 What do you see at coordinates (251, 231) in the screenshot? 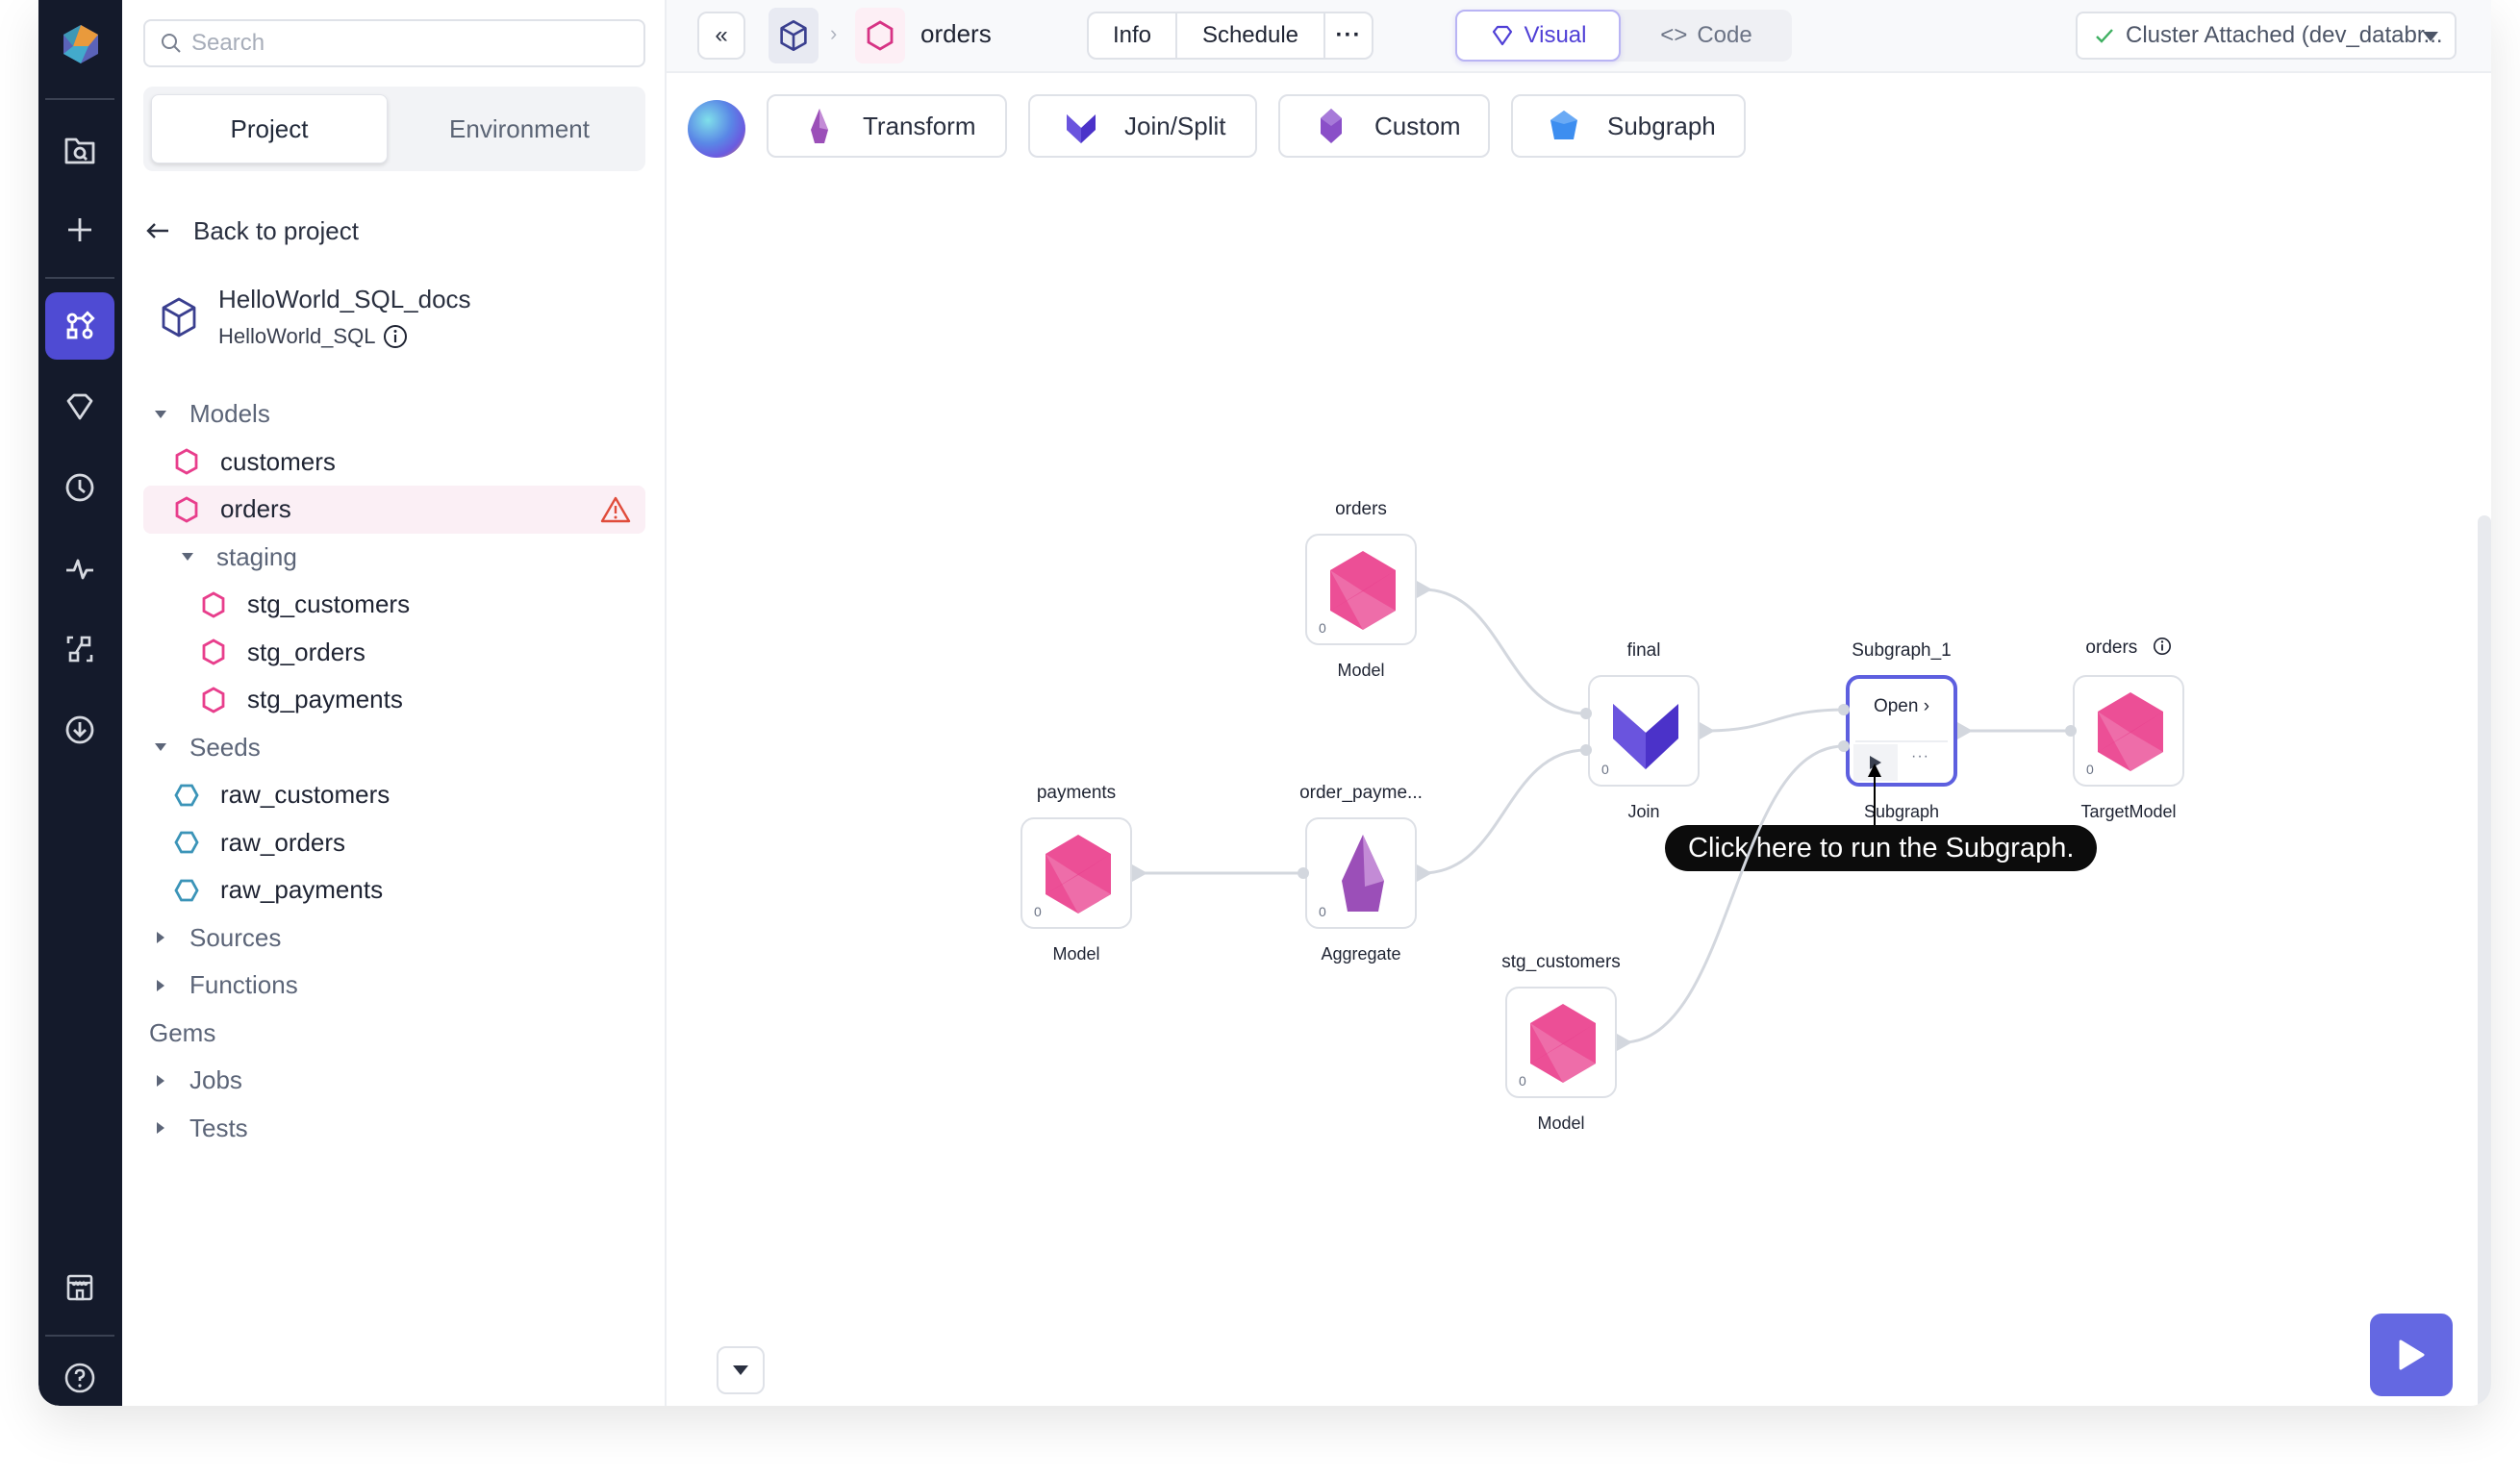
I see `back-to-project-link: Back to project` at bounding box center [251, 231].